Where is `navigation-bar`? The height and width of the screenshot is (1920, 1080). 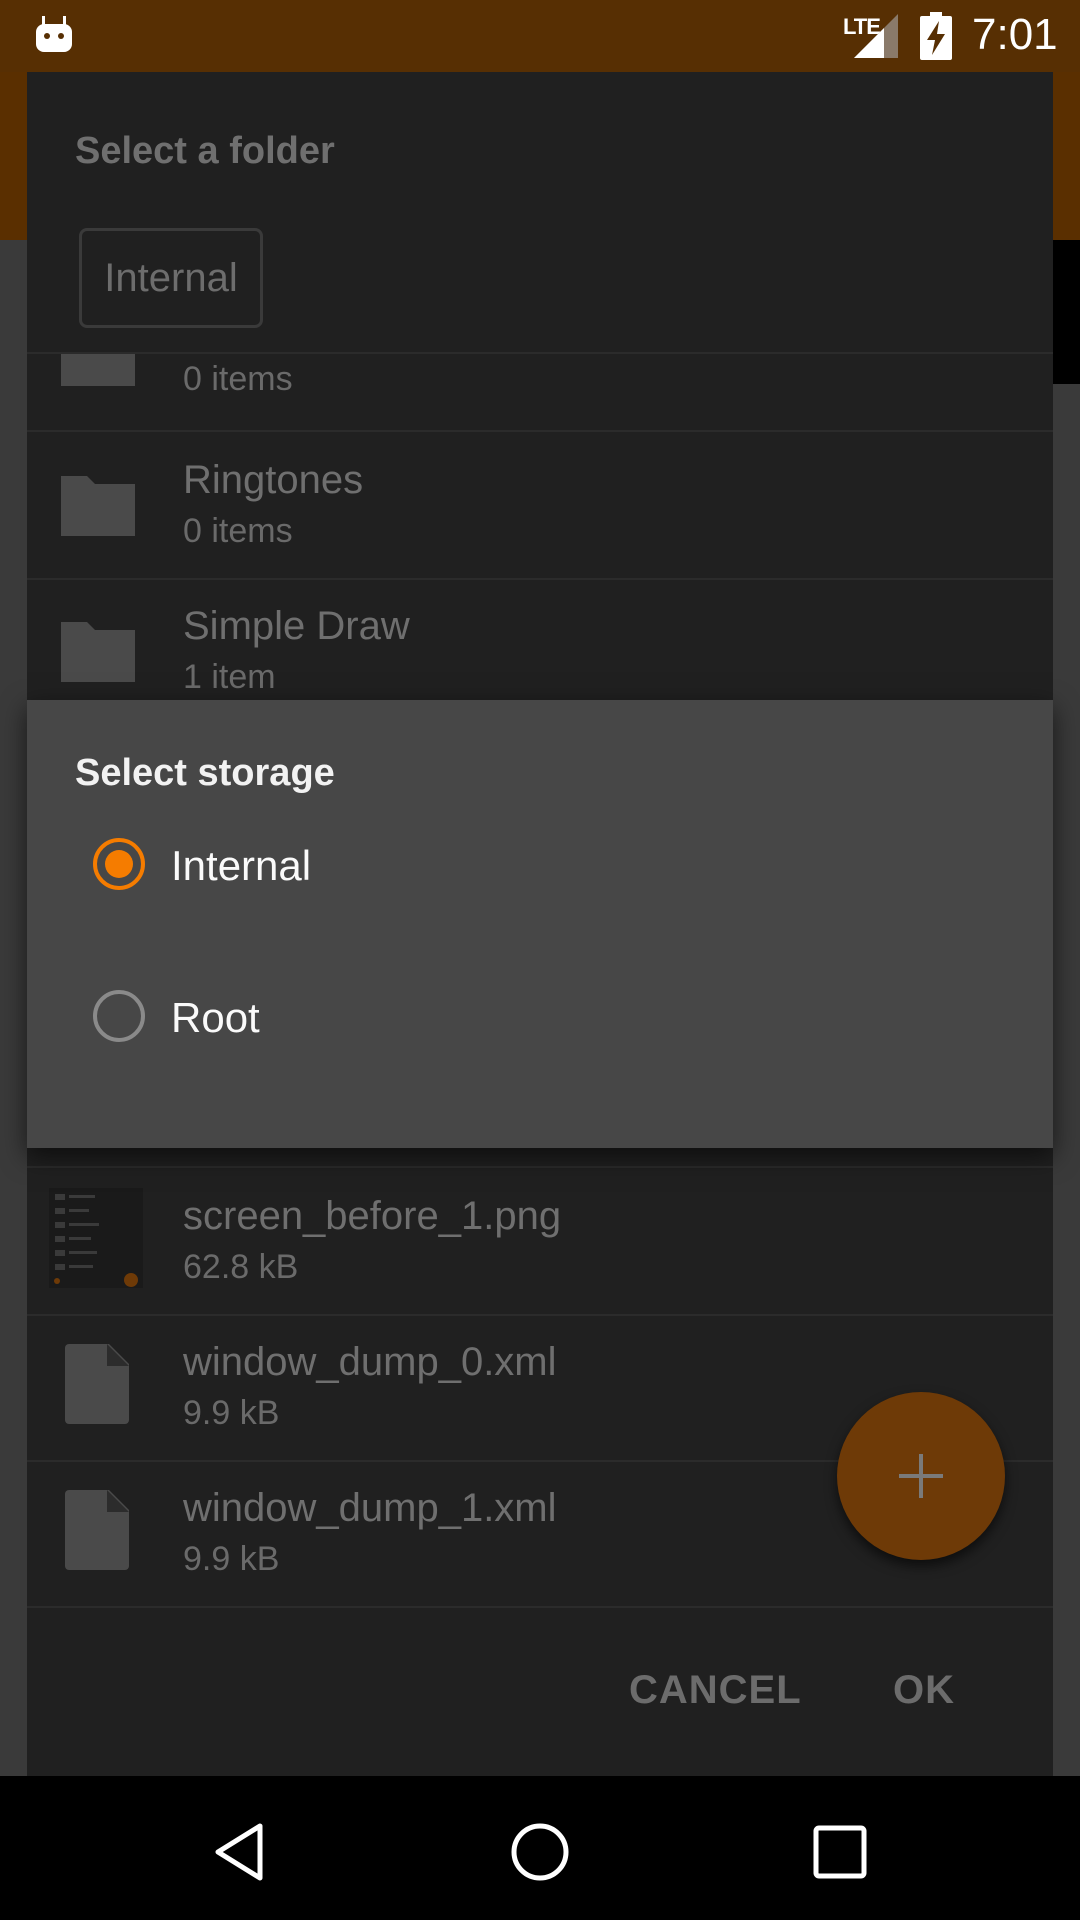
navigation-bar is located at coordinates (540, 1848).